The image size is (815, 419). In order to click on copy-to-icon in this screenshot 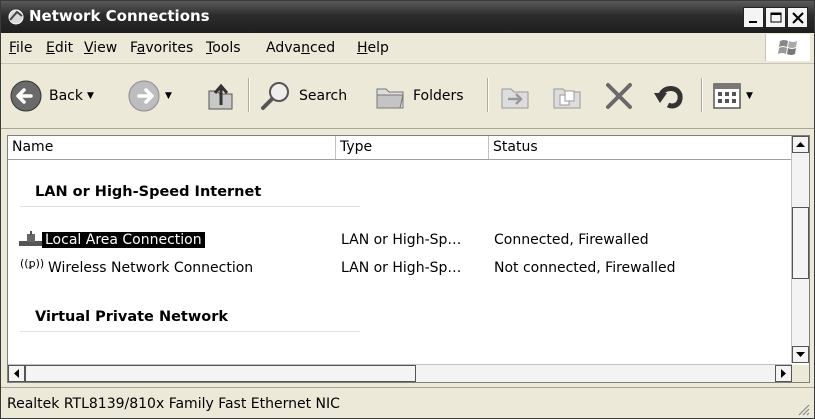, I will do `click(567, 98)`.